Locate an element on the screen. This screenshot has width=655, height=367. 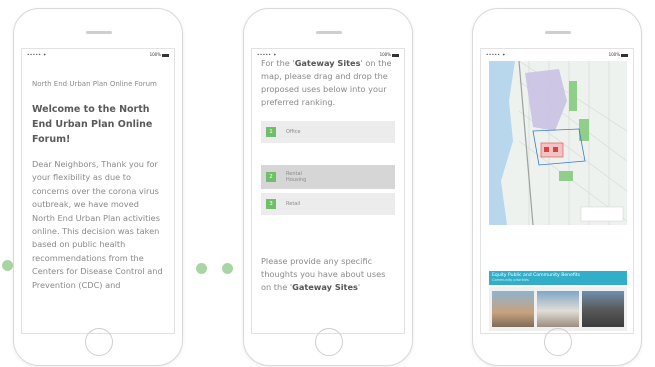
photo-gallery is located at coordinates (558, 309).